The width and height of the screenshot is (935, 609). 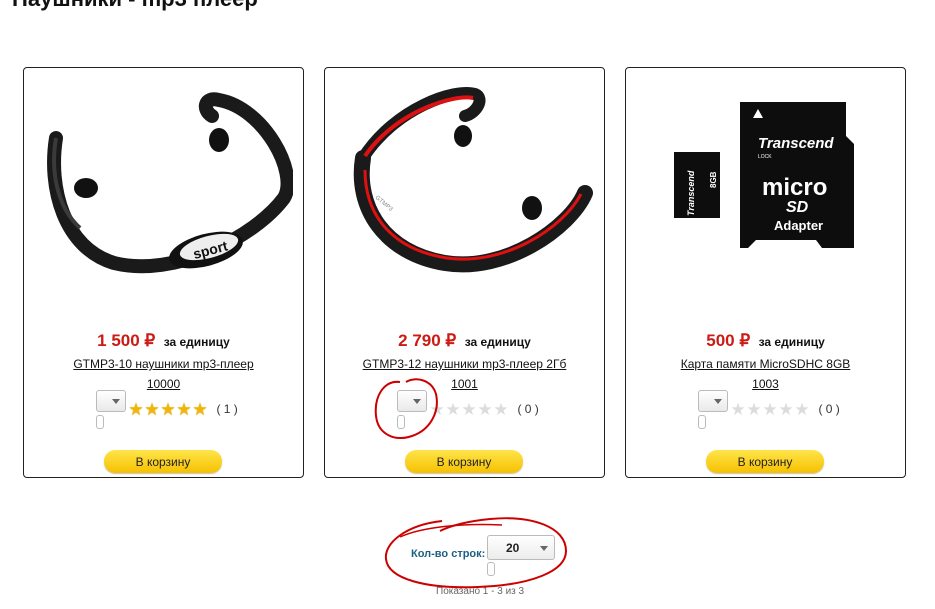 What do you see at coordinates (521, 547) in the screenshot?
I see `rows-per-page-select: 20` at bounding box center [521, 547].